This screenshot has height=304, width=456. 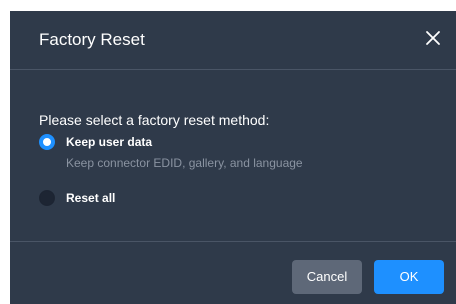 What do you see at coordinates (47, 142) in the screenshot?
I see `radio-keep-user-data` at bounding box center [47, 142].